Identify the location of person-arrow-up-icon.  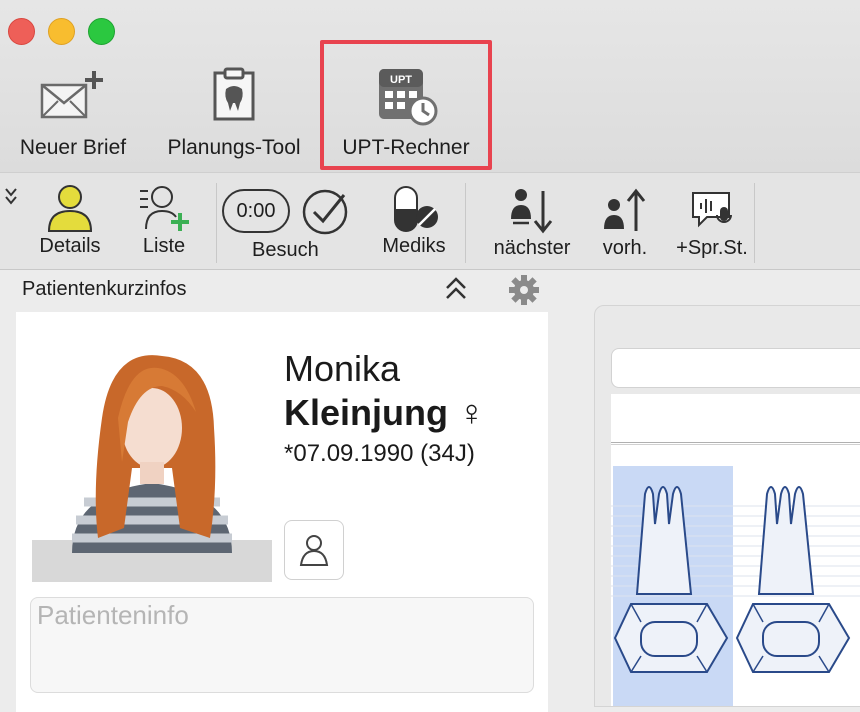
(625, 209).